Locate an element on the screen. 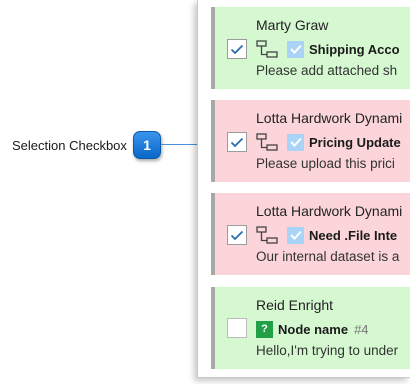 This screenshot has width=410, height=384. item-title-row: Pricing Update is located at coordinates (328, 142).